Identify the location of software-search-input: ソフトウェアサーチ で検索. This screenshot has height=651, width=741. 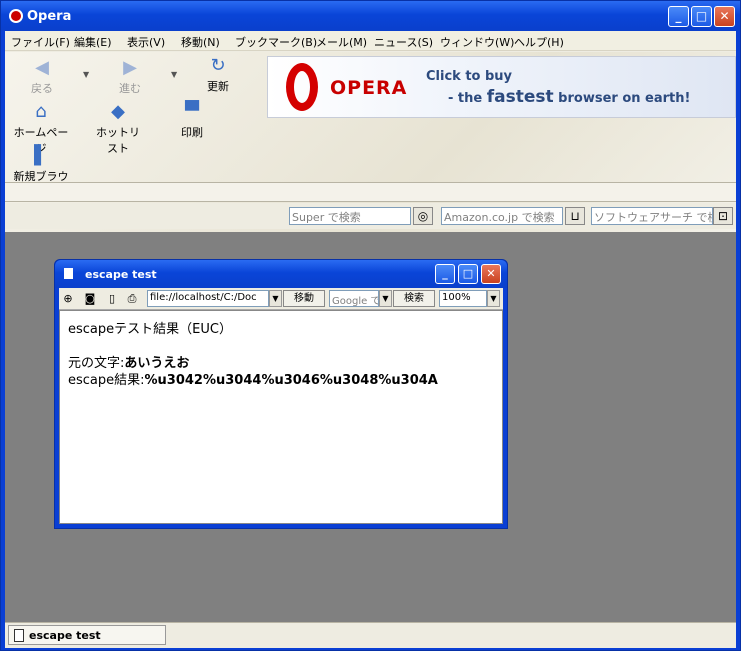
(652, 216).